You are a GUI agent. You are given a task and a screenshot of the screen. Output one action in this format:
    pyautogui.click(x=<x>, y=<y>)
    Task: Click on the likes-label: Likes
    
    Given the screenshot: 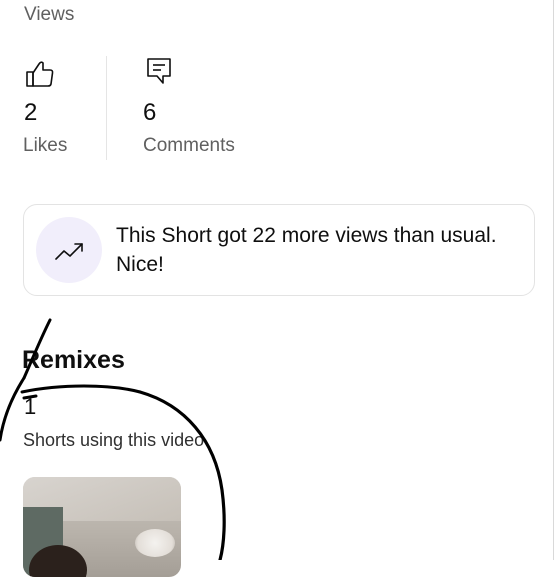 What is the action you would take?
    pyautogui.click(x=45, y=145)
    